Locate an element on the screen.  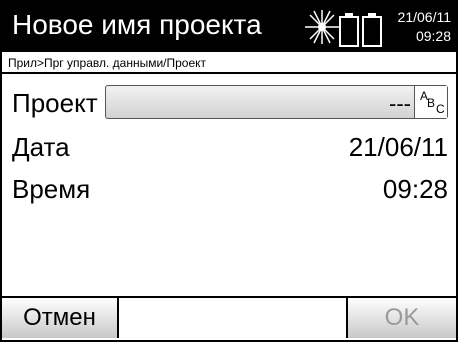
laser-icon is located at coordinates (322, 27).